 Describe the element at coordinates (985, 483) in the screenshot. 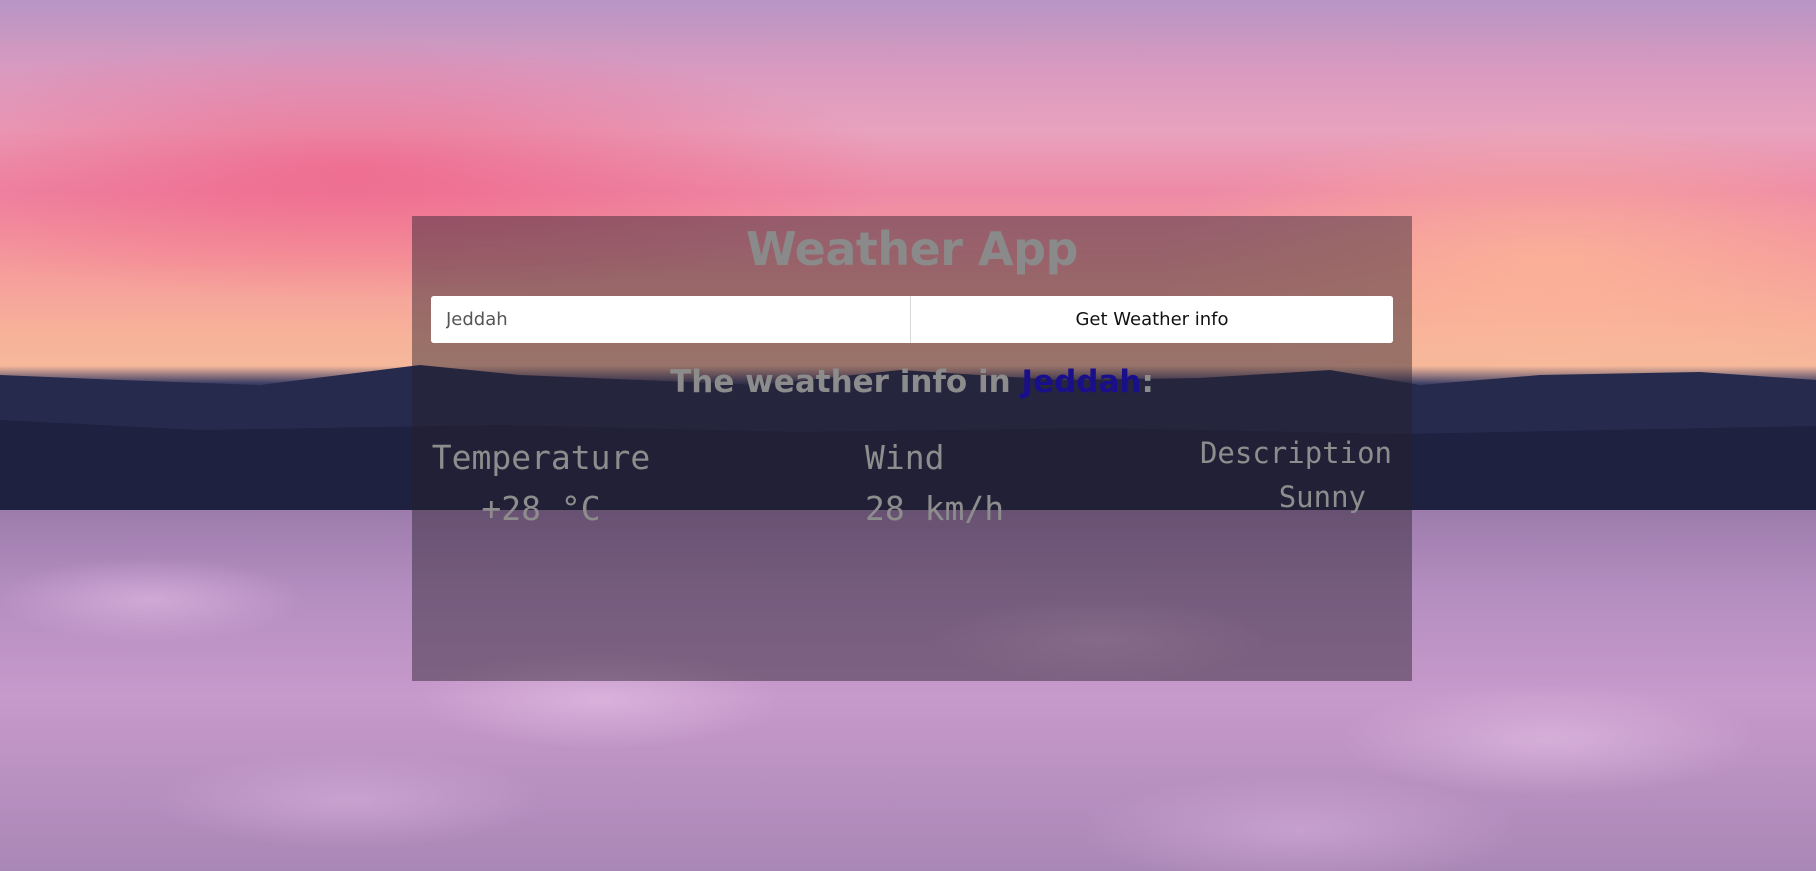

I see `wind-stat: Wind 28 km/h` at that location.